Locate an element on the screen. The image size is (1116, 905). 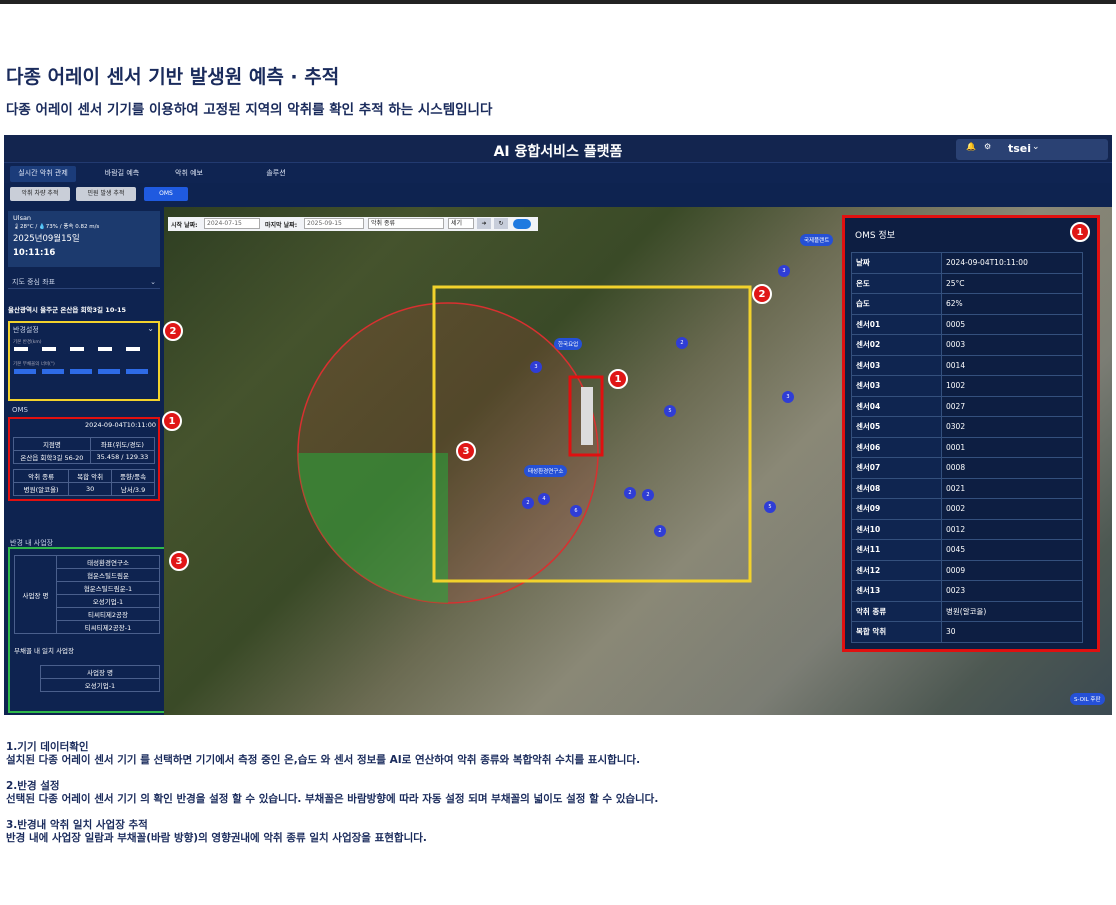
oms-field-value: 0001 is located at coordinates (1012, 447).